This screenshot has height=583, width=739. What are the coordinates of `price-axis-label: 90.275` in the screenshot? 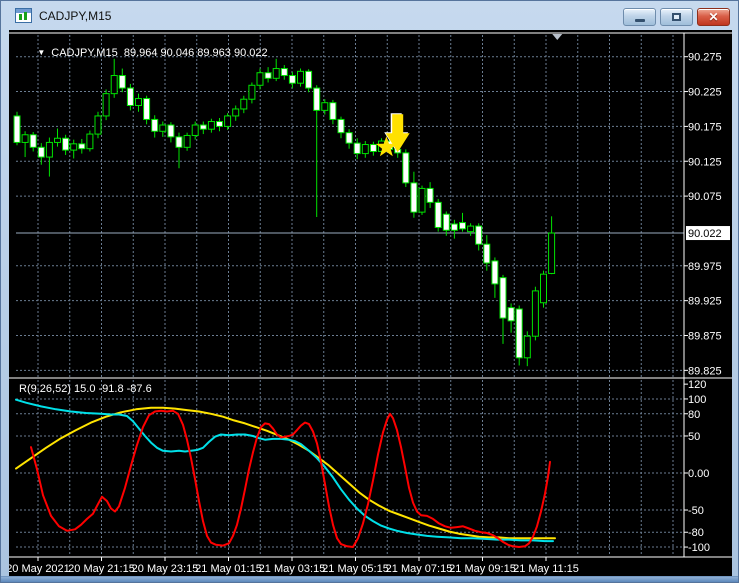 It's located at (705, 58).